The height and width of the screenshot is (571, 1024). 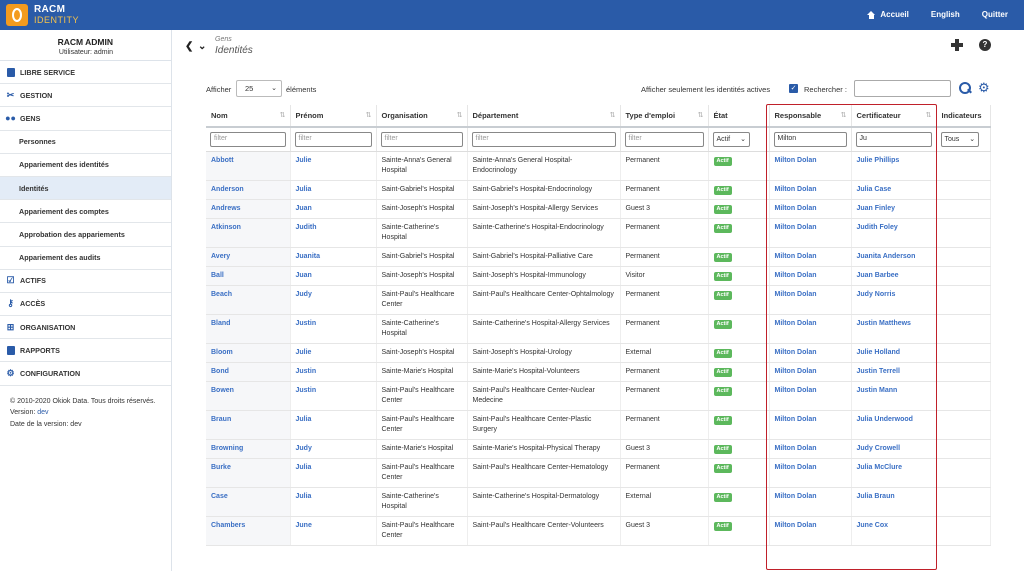 I want to click on sidebar-item-personnes: Personnes, so click(x=85, y=142).